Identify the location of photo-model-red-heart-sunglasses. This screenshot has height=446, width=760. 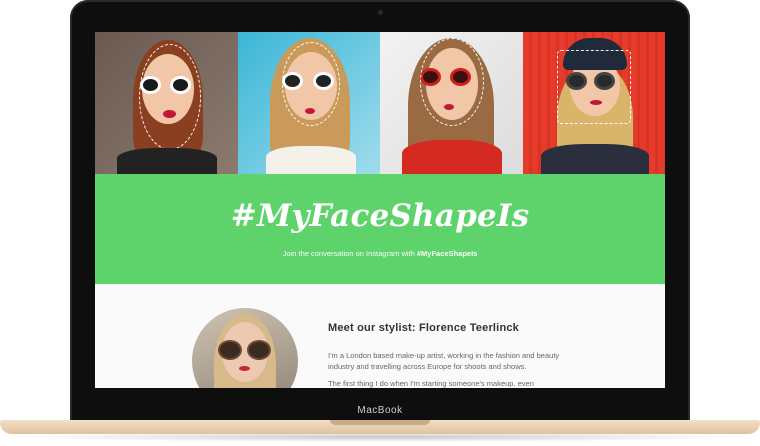
(451, 103).